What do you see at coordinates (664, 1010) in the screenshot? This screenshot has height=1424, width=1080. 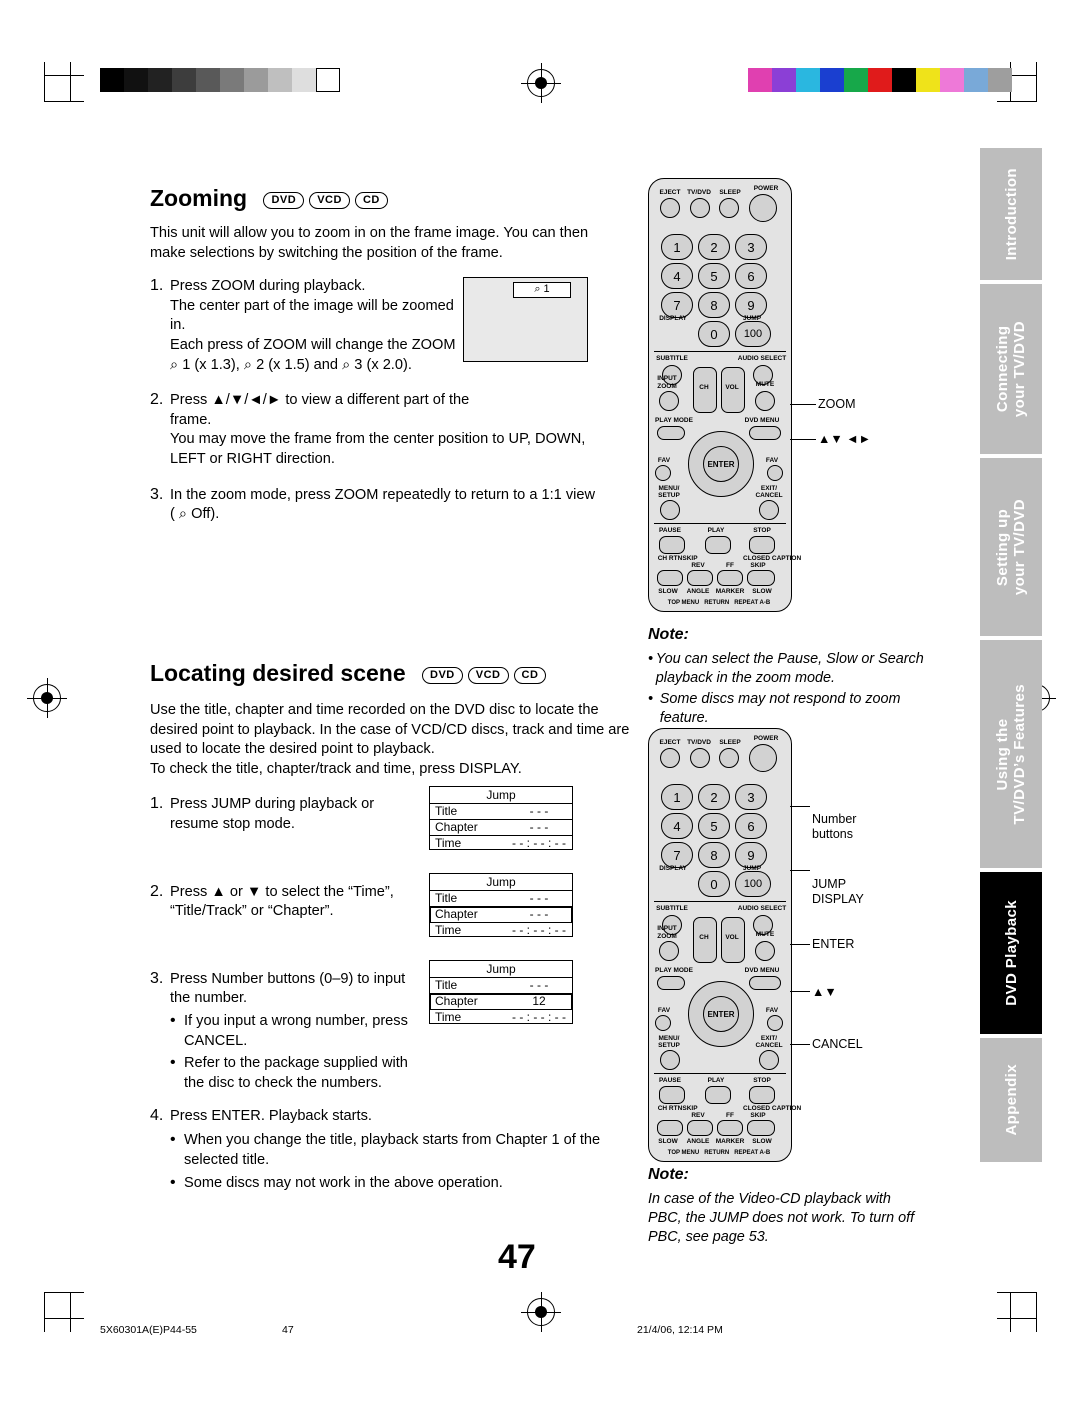 I see `remote-label-fav-left: FAV` at bounding box center [664, 1010].